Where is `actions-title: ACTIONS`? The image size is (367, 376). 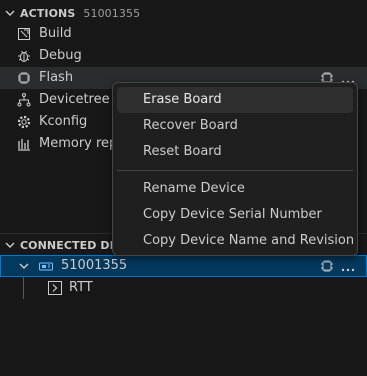
actions-title: ACTIONS is located at coordinates (48, 13).